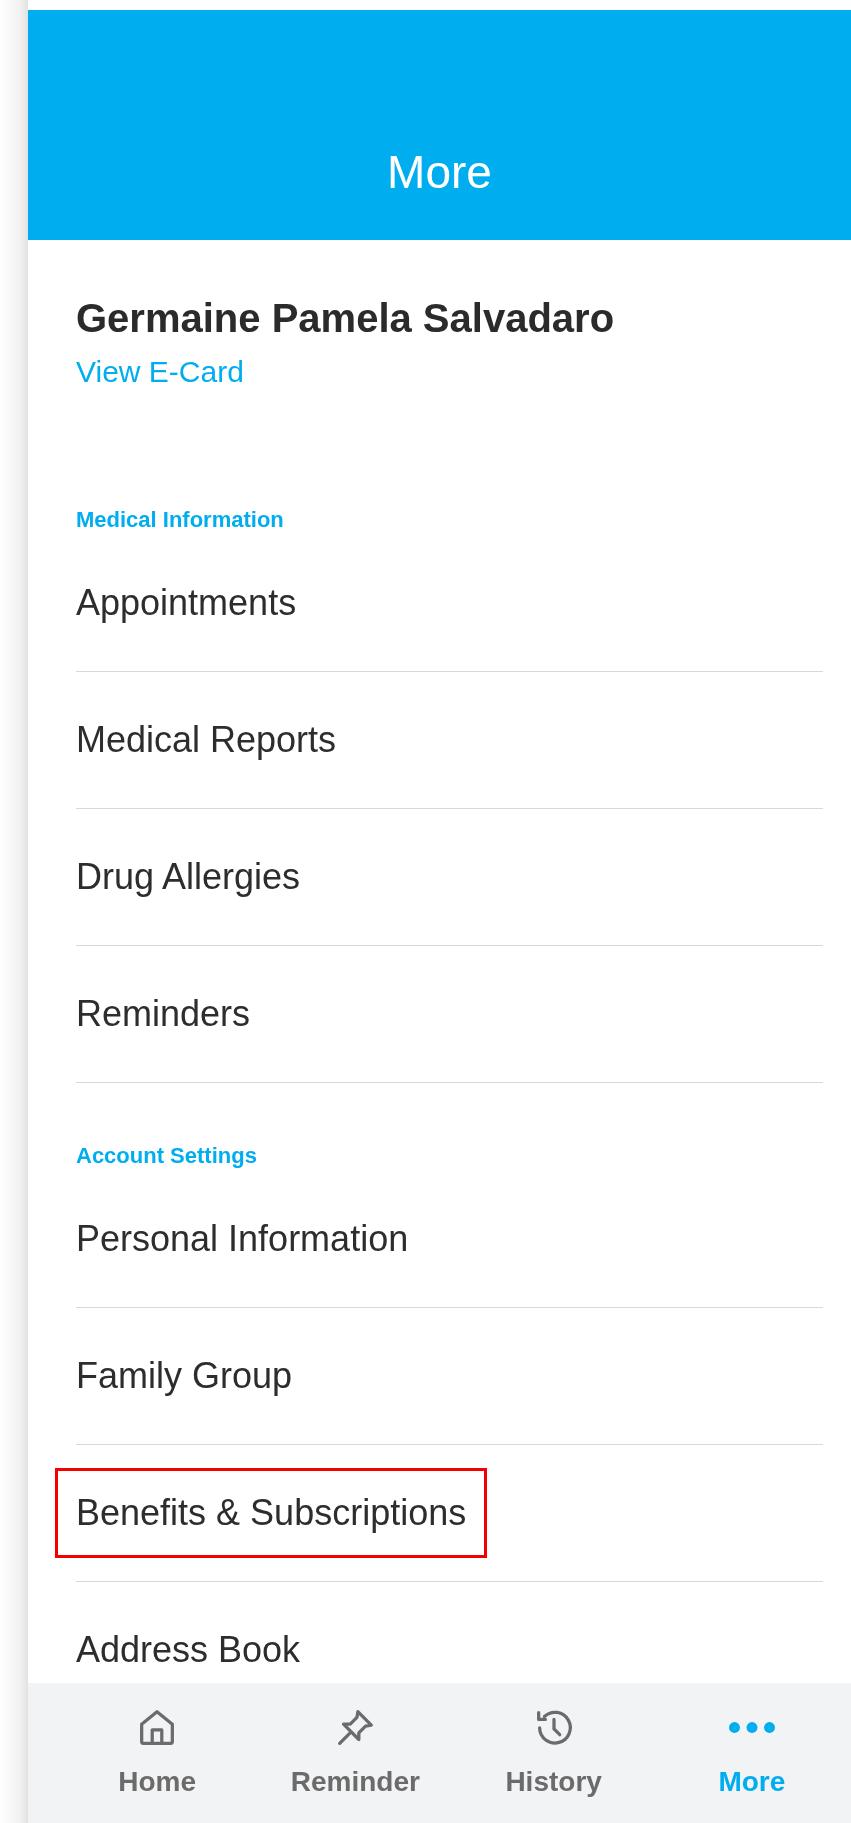  Describe the element at coordinates (439, 172) in the screenshot. I see `page-title: More` at that location.